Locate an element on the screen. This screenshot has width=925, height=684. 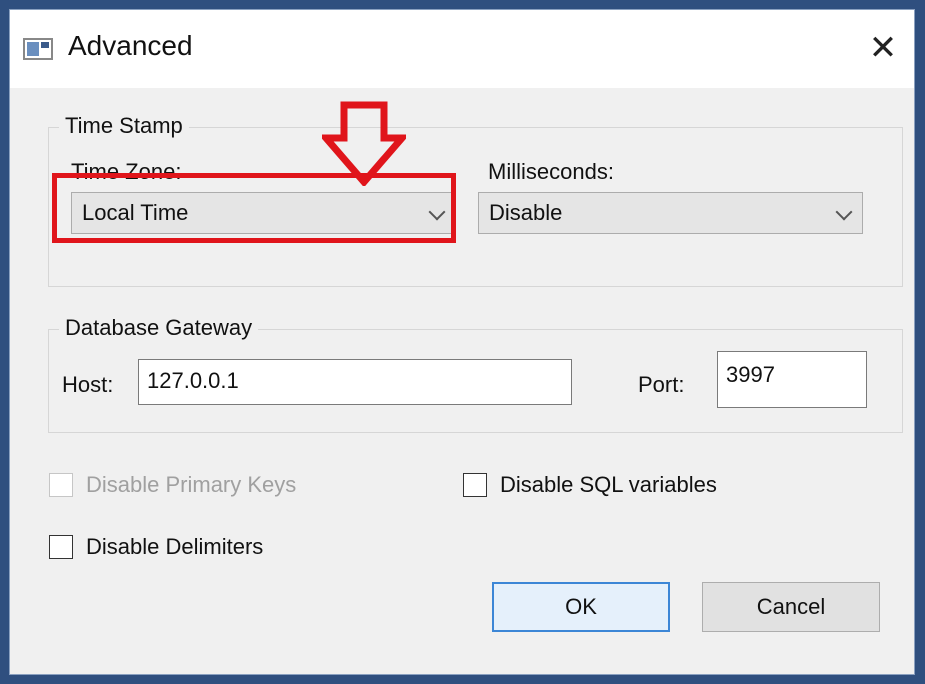
chevron-down-icon is located at coordinates (844, 212).